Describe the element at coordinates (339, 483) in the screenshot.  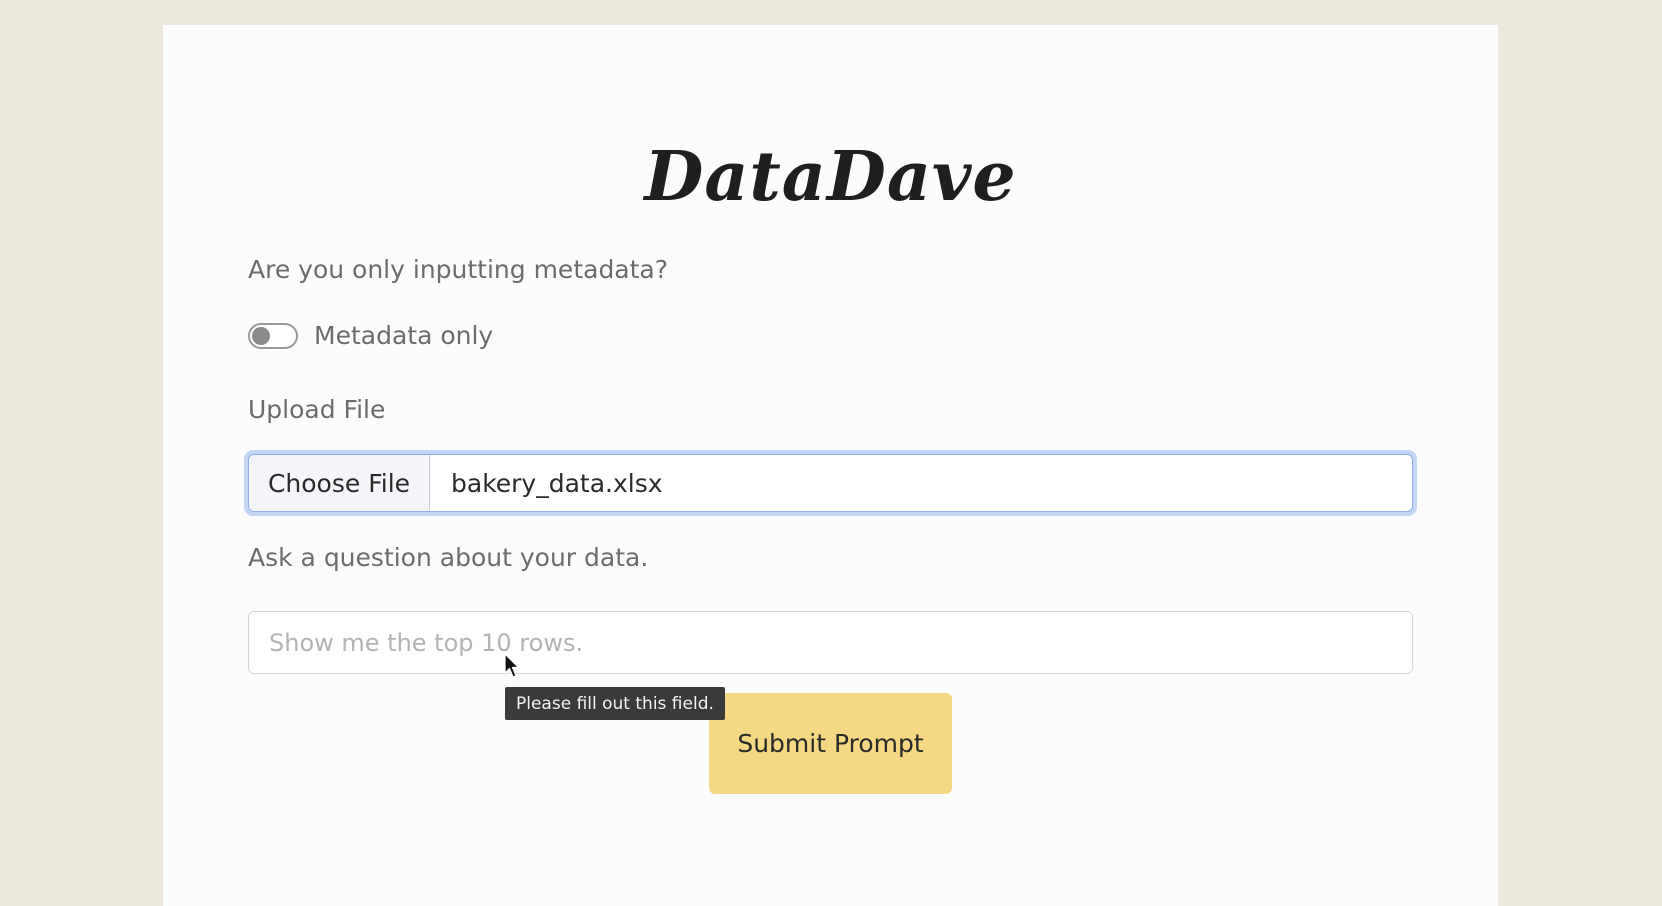
I see `choose-file-button: Choose File` at that location.